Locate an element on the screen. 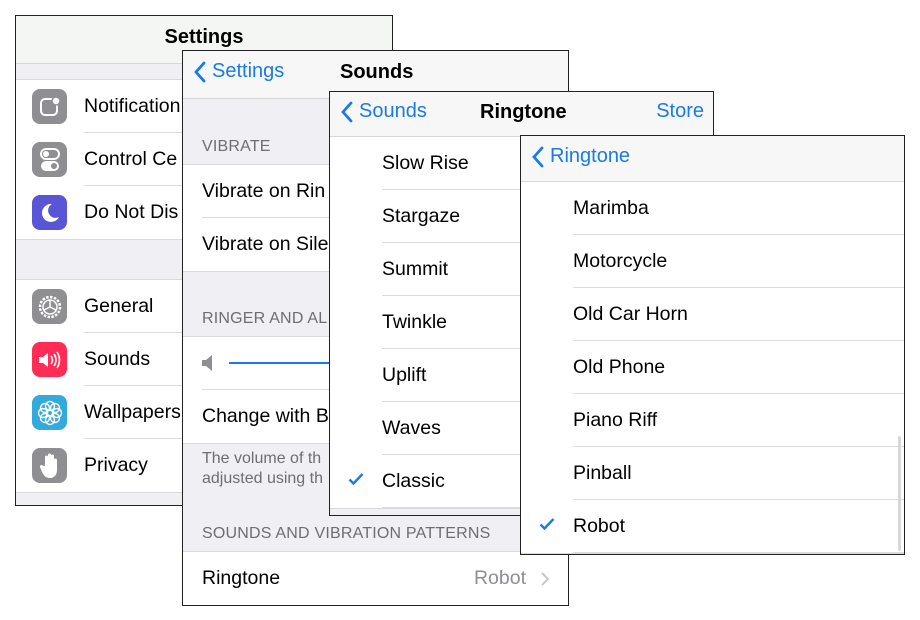 The image size is (920, 620). list-item: Old Phone is located at coordinates (712, 367).